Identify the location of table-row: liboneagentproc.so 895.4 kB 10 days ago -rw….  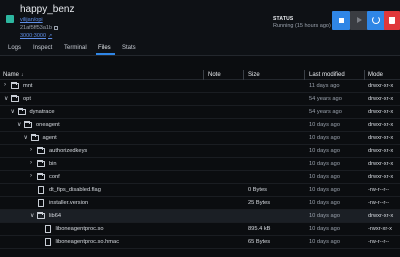
(200, 229).